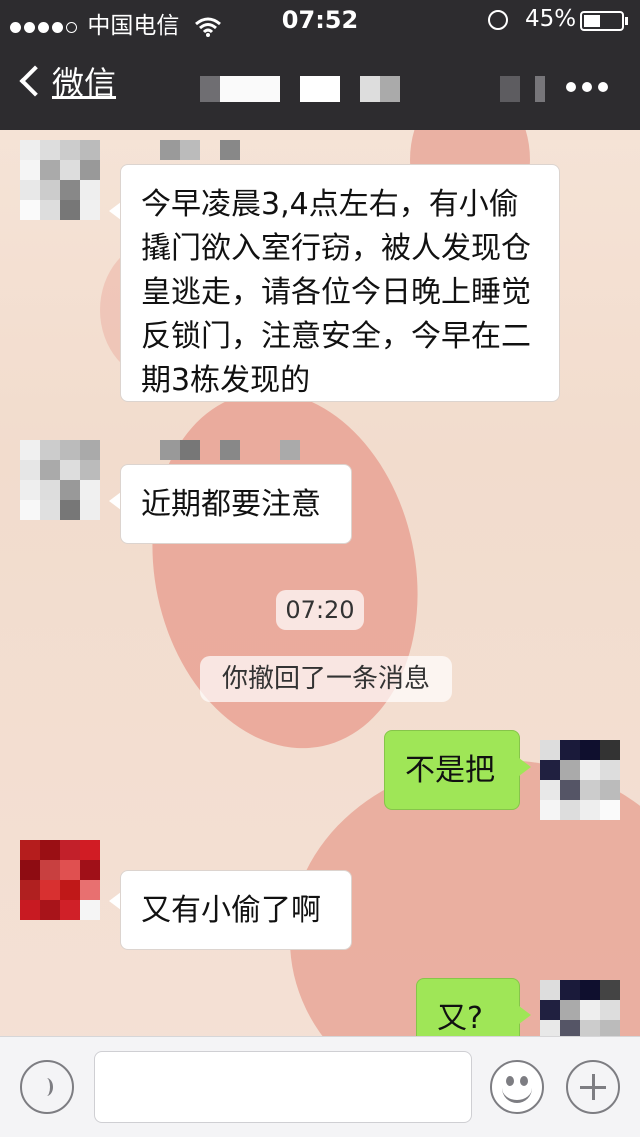 The height and width of the screenshot is (1137, 640). I want to click on message-timestamp: 07:20, so click(320, 610).